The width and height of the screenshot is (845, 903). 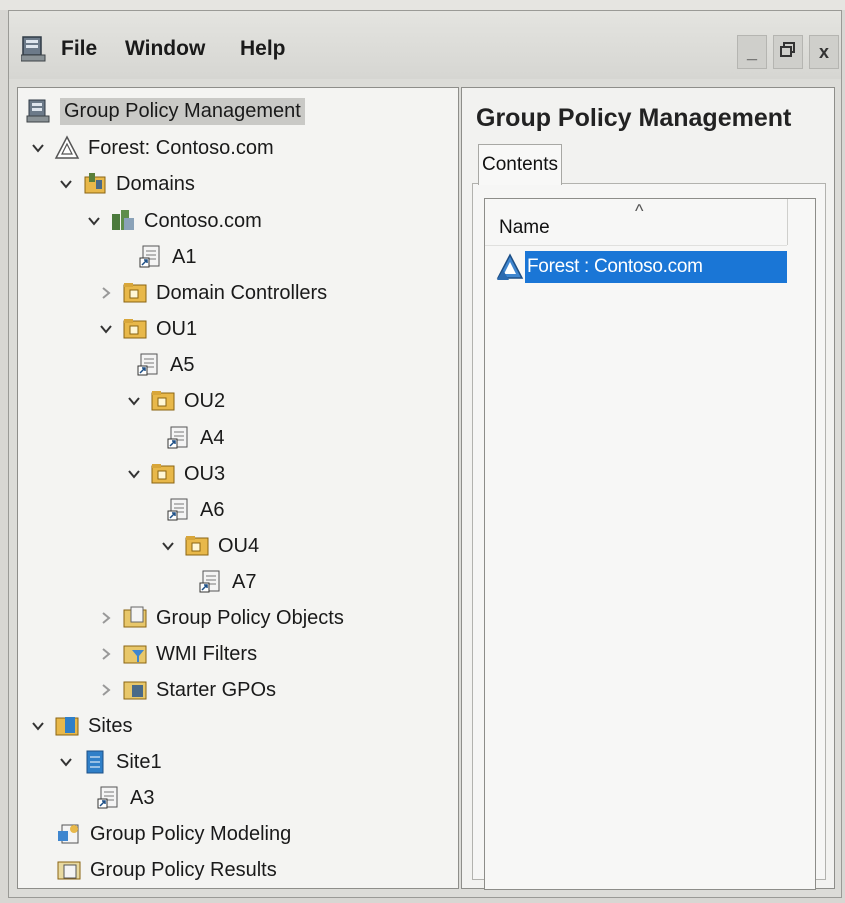 What do you see at coordinates (212, 437) in the screenshot?
I see `tree-node-label: A4` at bounding box center [212, 437].